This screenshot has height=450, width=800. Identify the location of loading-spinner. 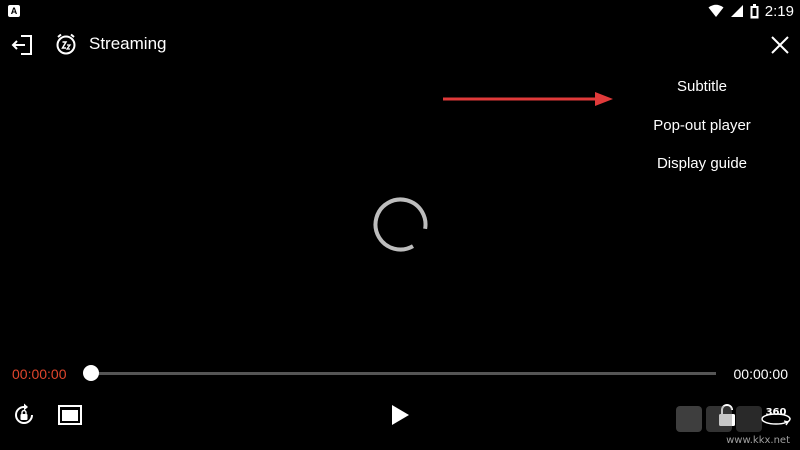
(400, 224).